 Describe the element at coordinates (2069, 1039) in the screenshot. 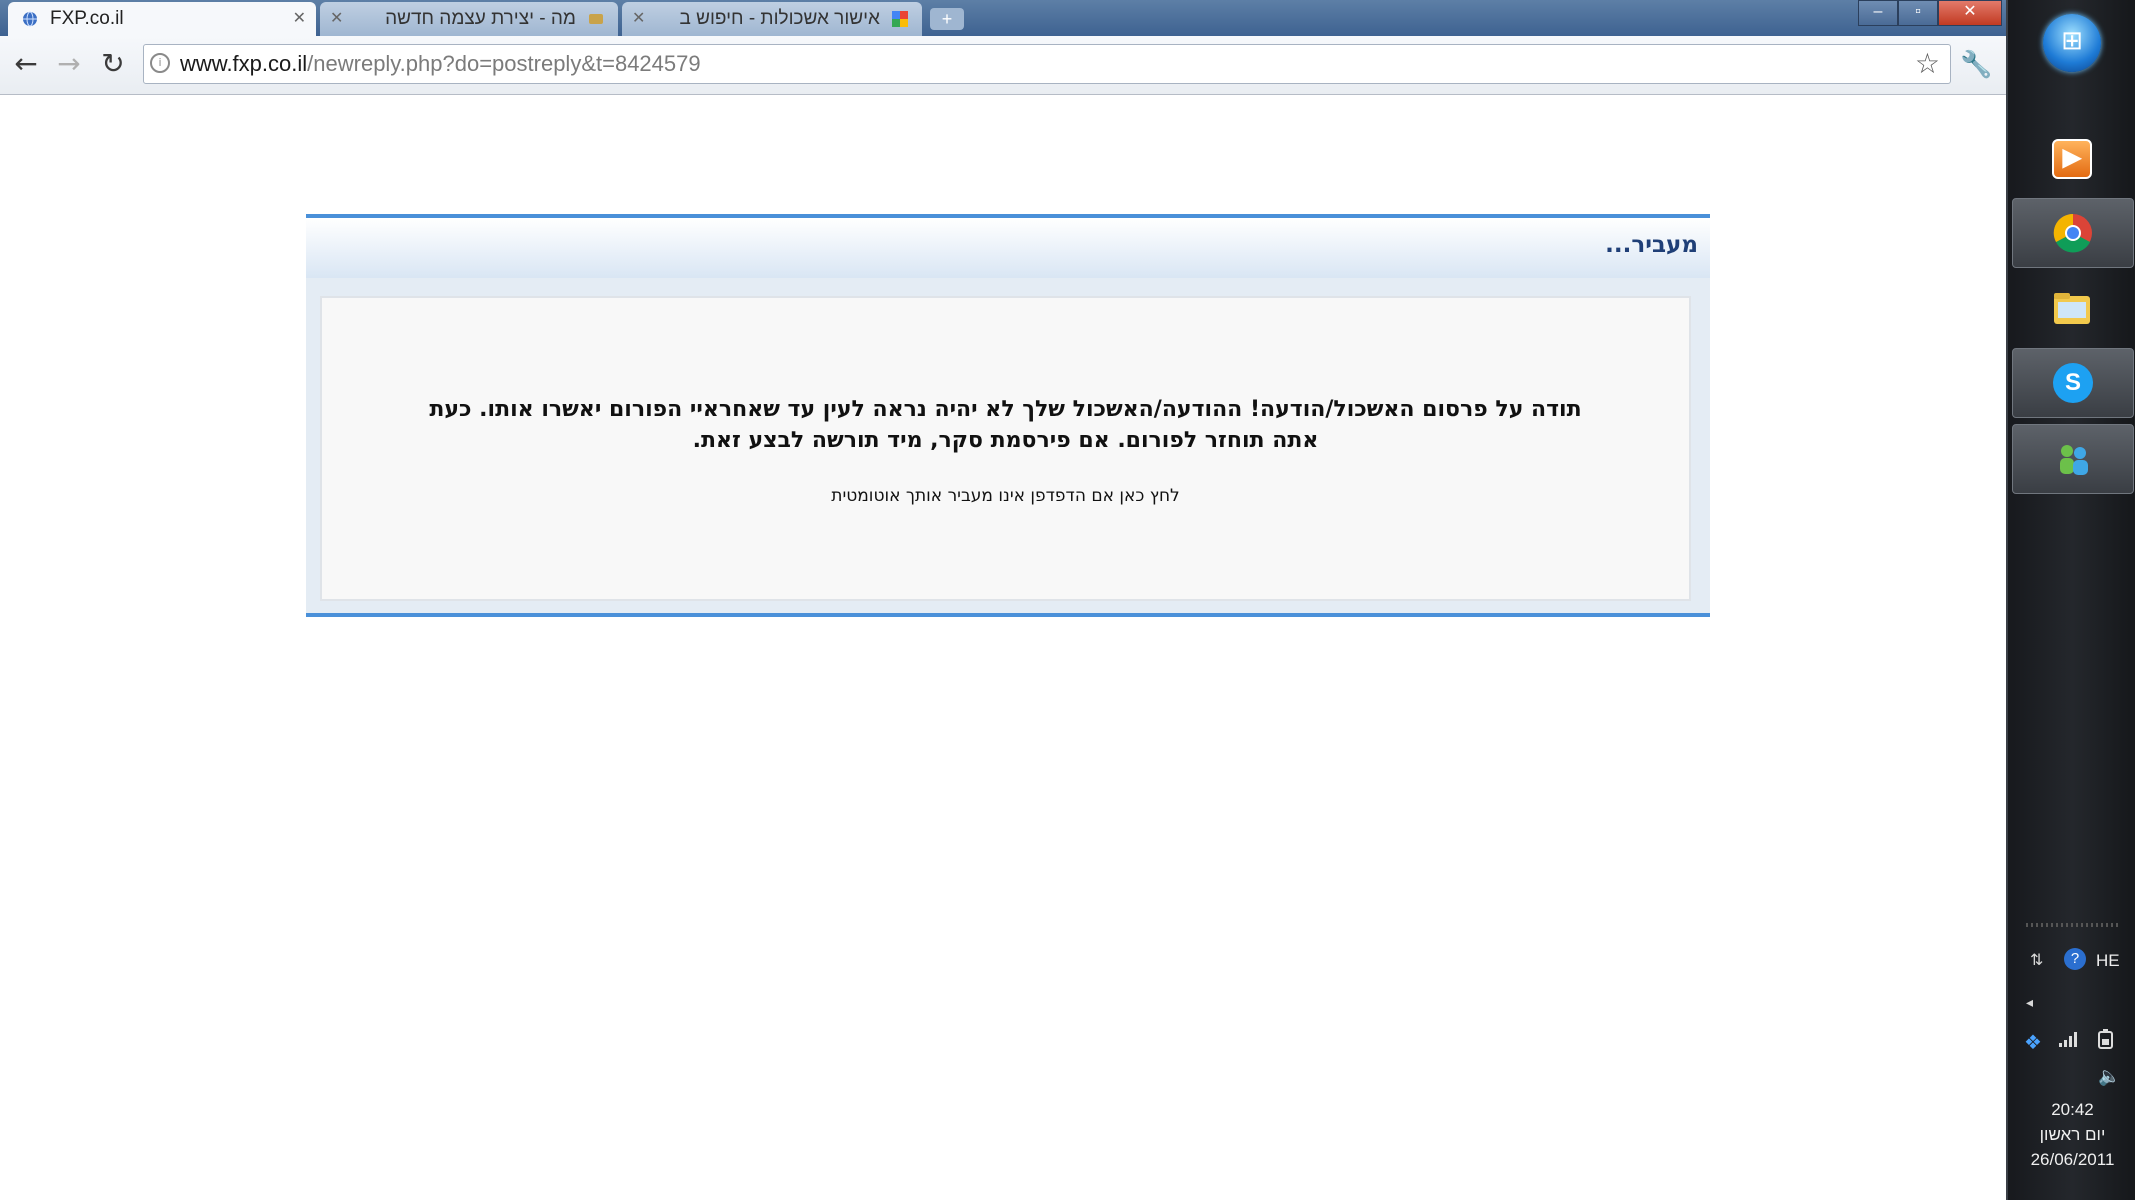

I see `signal-strength-icon` at that location.